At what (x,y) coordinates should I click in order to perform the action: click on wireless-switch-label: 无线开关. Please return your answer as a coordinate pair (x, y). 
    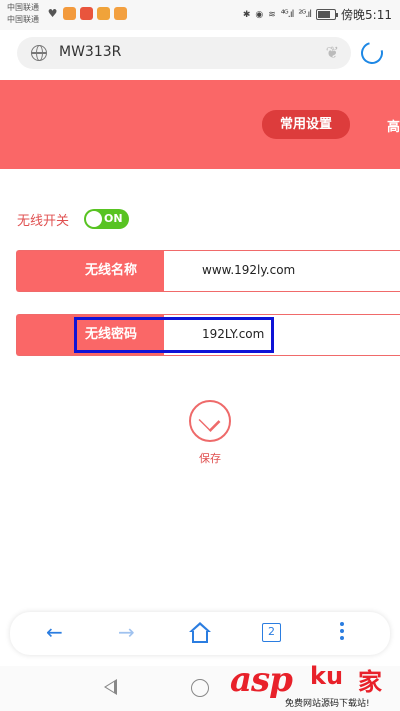
    Looking at the image, I should click on (43, 221).